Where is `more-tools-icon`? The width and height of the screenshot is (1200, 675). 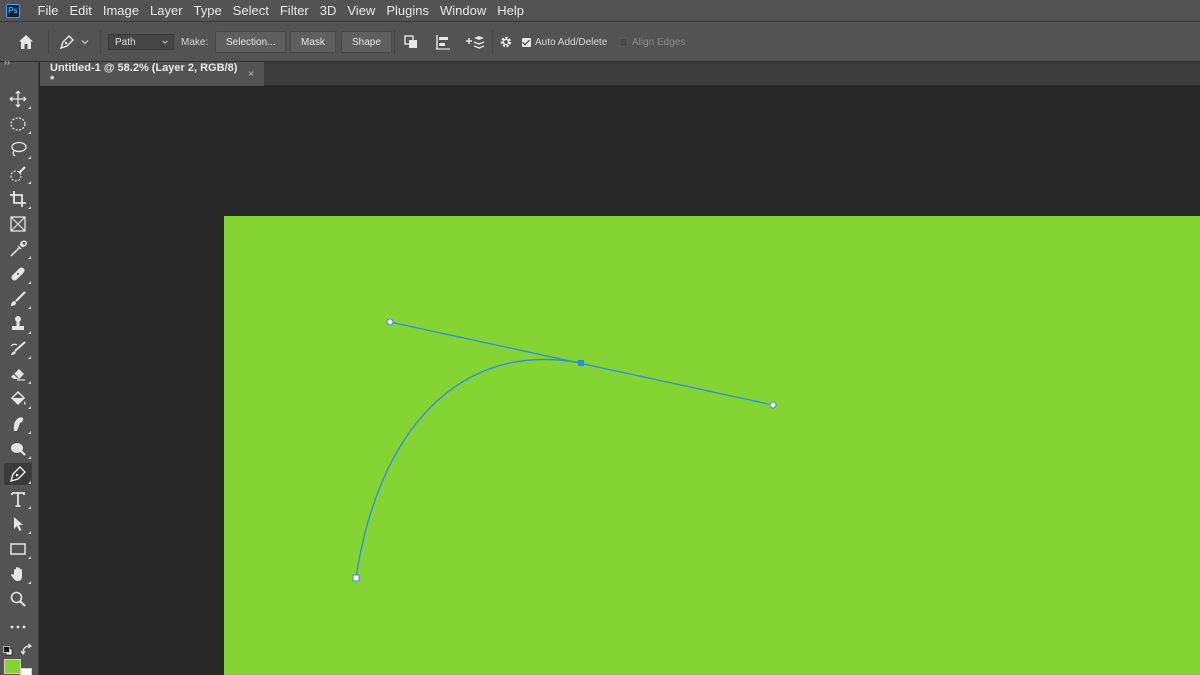 more-tools-icon is located at coordinates (18, 627).